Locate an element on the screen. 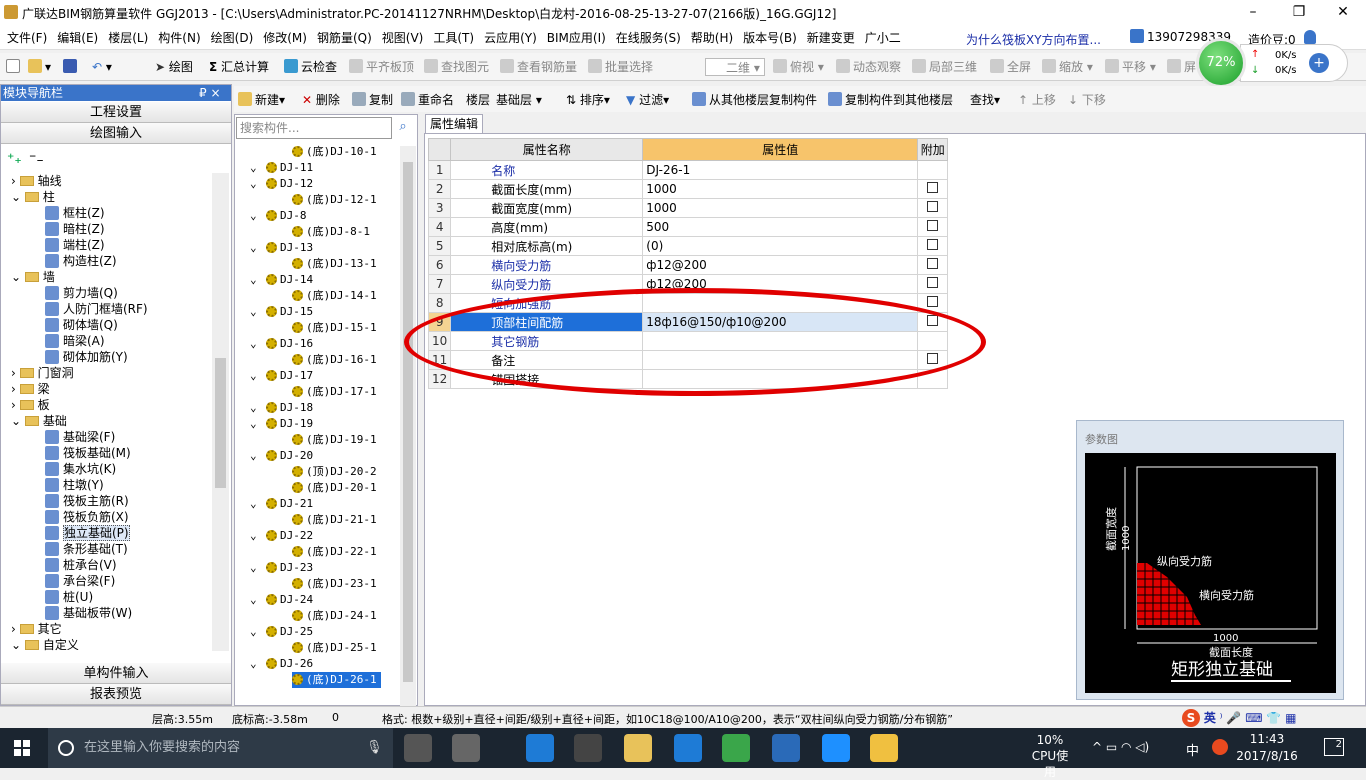 This screenshot has width=1366, height=780. copy-to-floor-button: 复制构件到其他楼层 is located at coordinates (890, 100).